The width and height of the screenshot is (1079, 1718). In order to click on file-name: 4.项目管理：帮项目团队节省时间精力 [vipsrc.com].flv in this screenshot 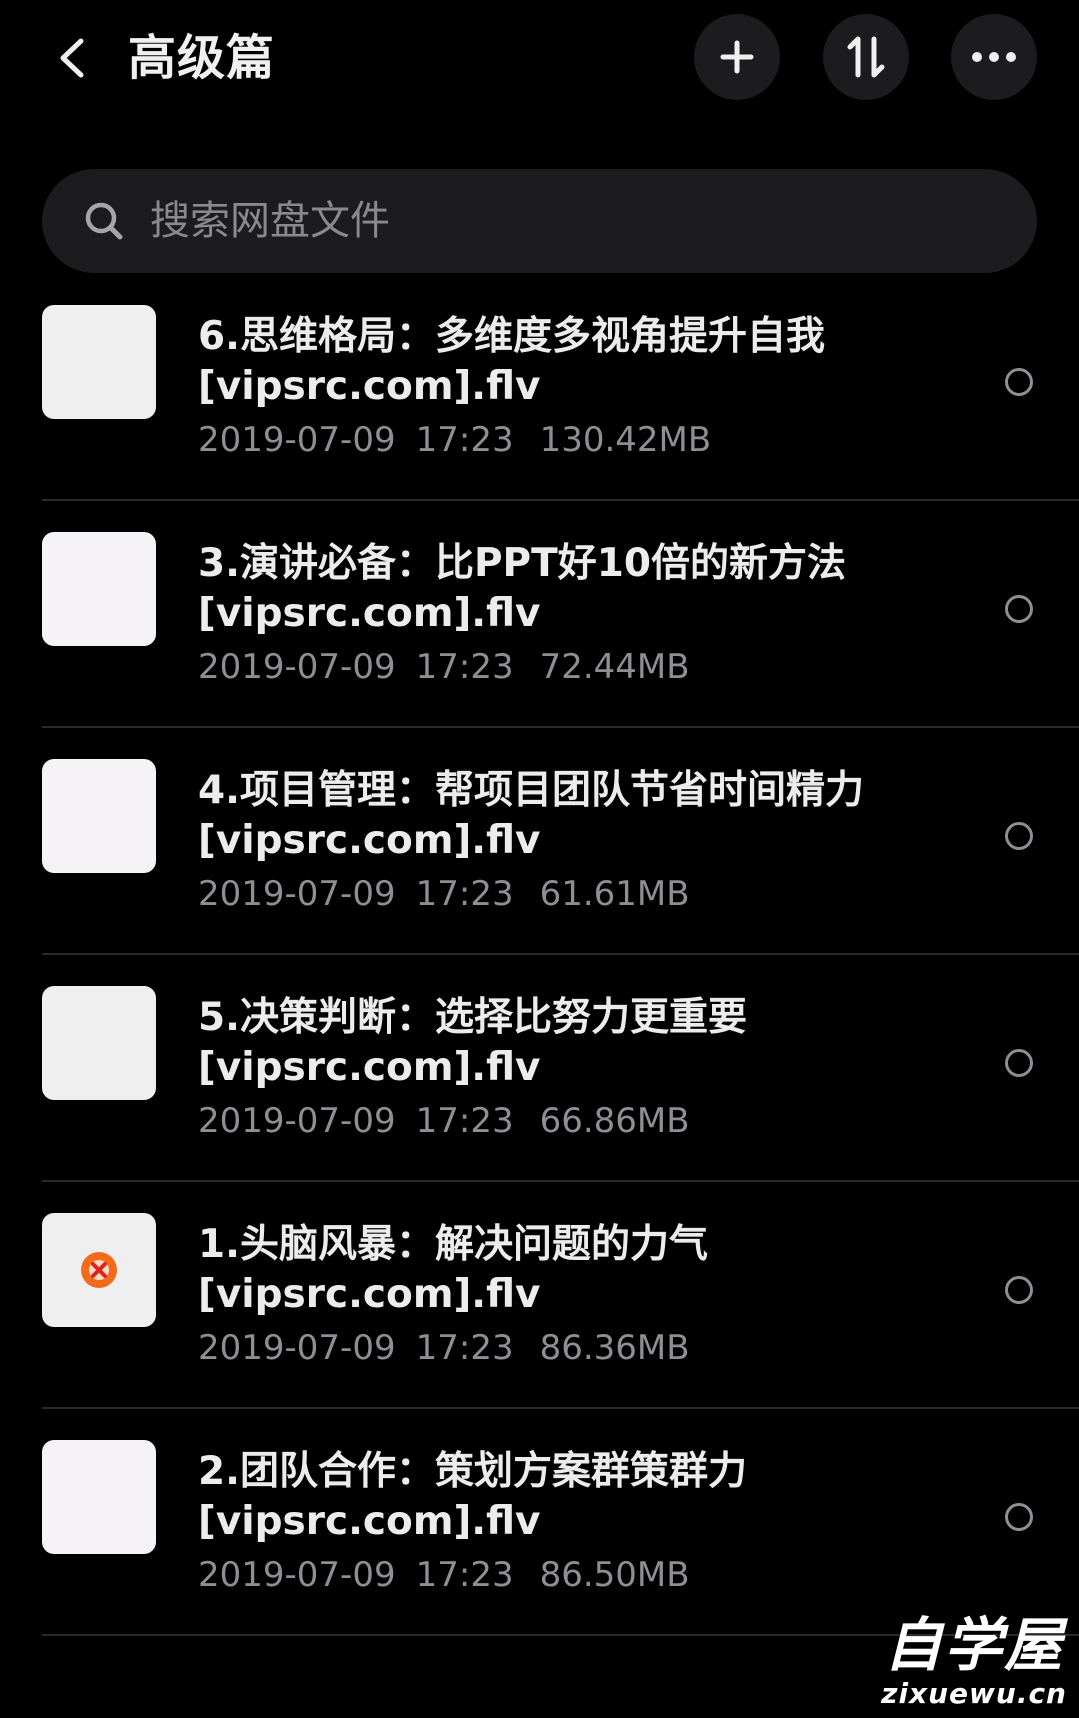, I will do `click(531, 815)`.